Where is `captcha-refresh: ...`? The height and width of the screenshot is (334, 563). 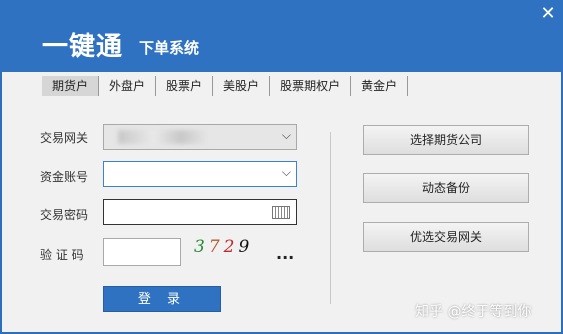
captcha-refresh: ... is located at coordinates (285, 253).